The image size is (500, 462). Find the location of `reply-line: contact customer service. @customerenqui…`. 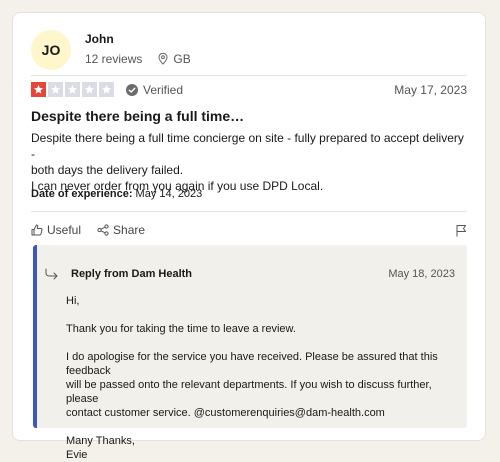

reply-line: contact customer service. @customerenqui… is located at coordinates (225, 413).